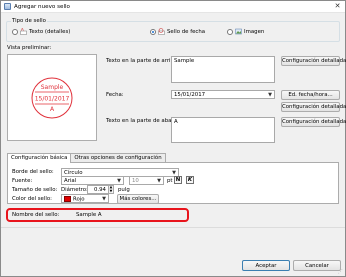 The height and width of the screenshot is (277, 346). I want to click on close-icon: ✕, so click(337, 6).